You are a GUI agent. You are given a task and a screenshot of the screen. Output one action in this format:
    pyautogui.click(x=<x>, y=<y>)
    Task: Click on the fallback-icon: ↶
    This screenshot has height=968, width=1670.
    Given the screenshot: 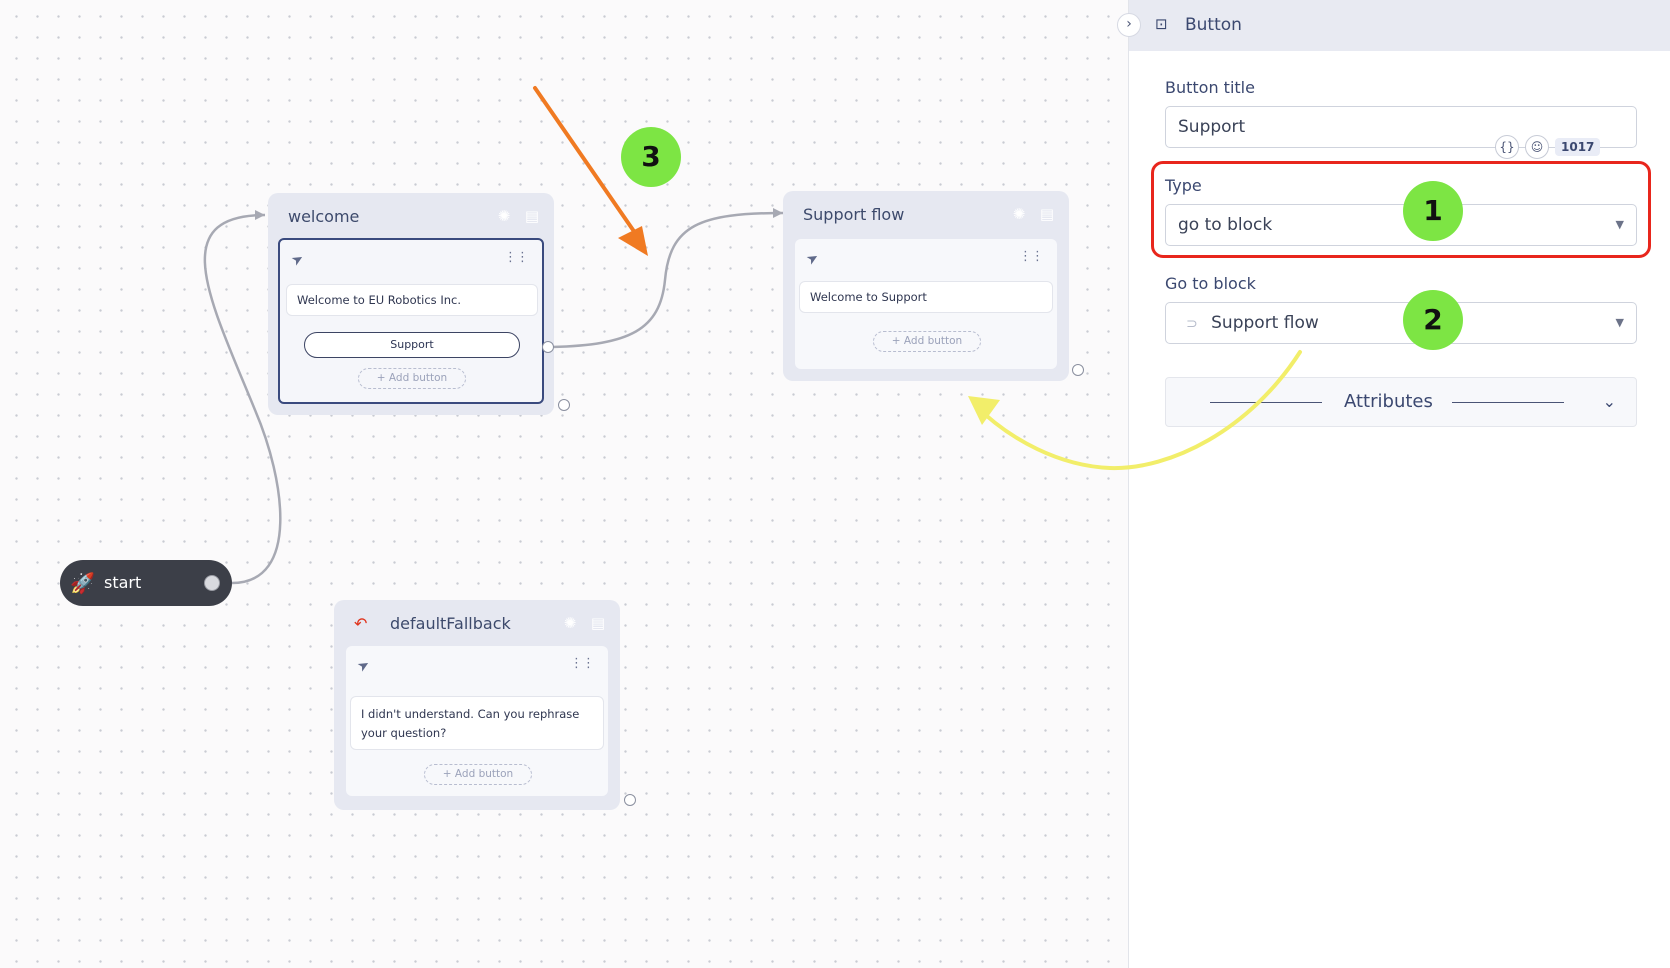 What is the action you would take?
    pyautogui.click(x=361, y=623)
    